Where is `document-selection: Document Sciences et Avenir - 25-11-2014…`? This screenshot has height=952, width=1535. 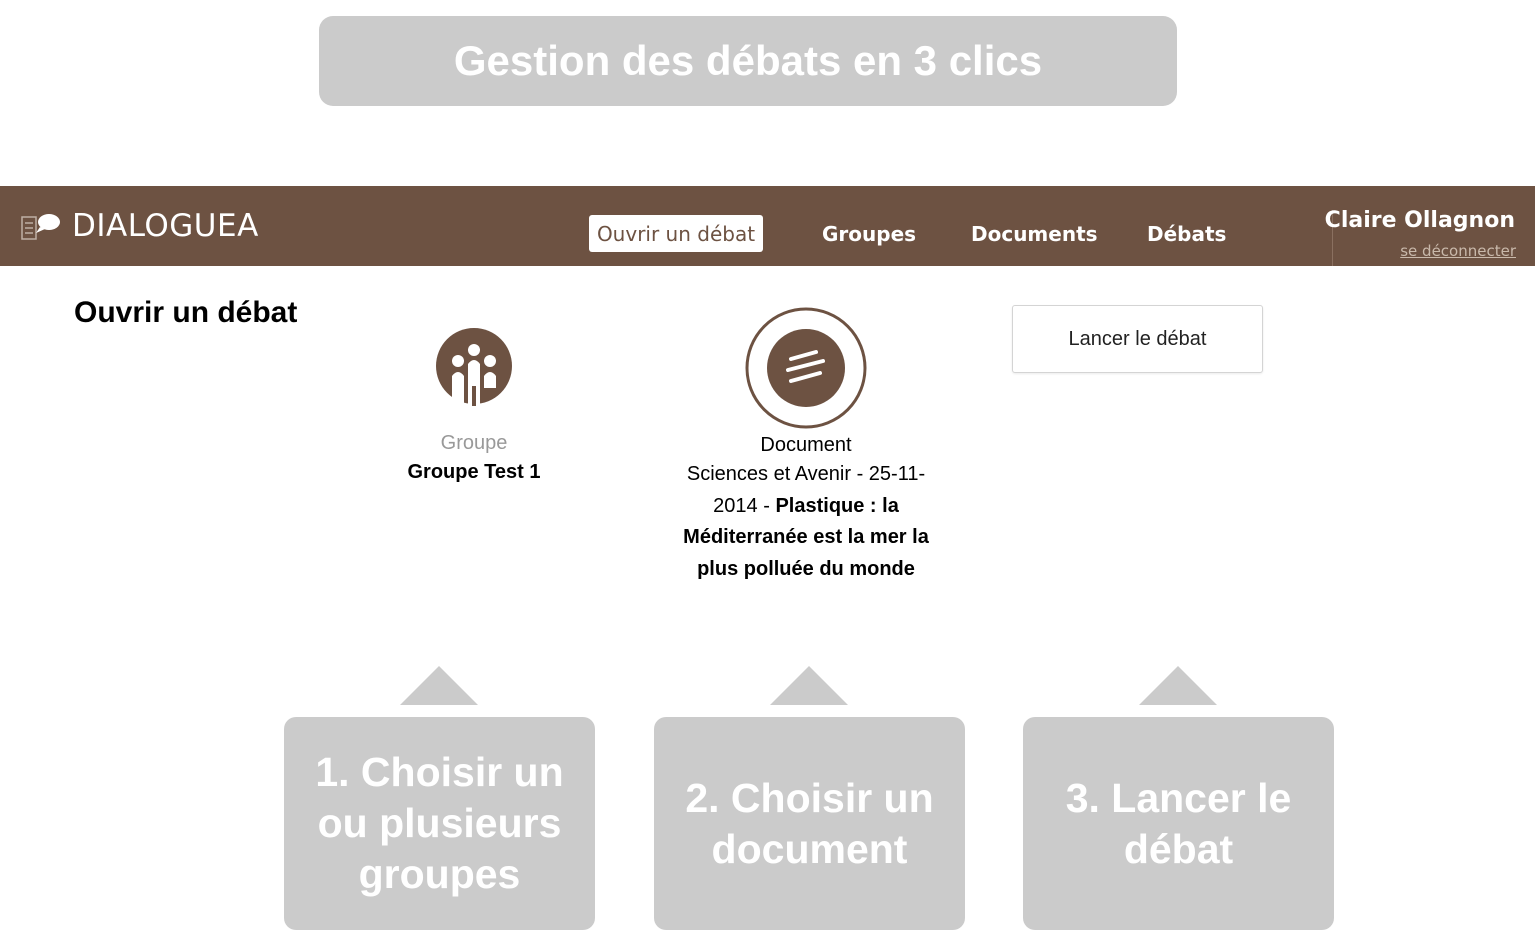
document-selection: Document Sciences et Avenir - 25-11-2014… is located at coordinates (806, 445).